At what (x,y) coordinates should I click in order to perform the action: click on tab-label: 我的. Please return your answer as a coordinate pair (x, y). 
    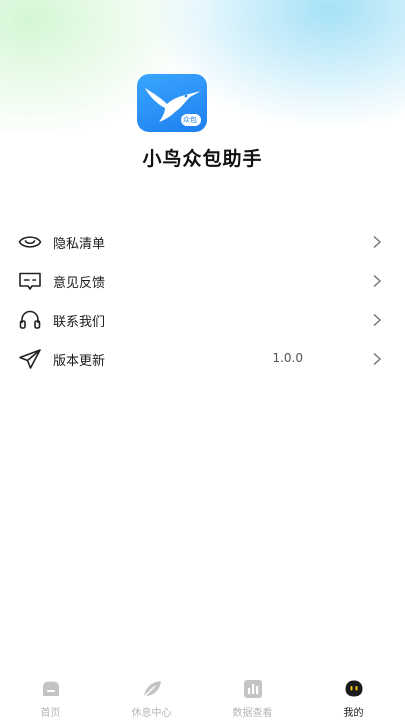
    Looking at the image, I should click on (353, 713).